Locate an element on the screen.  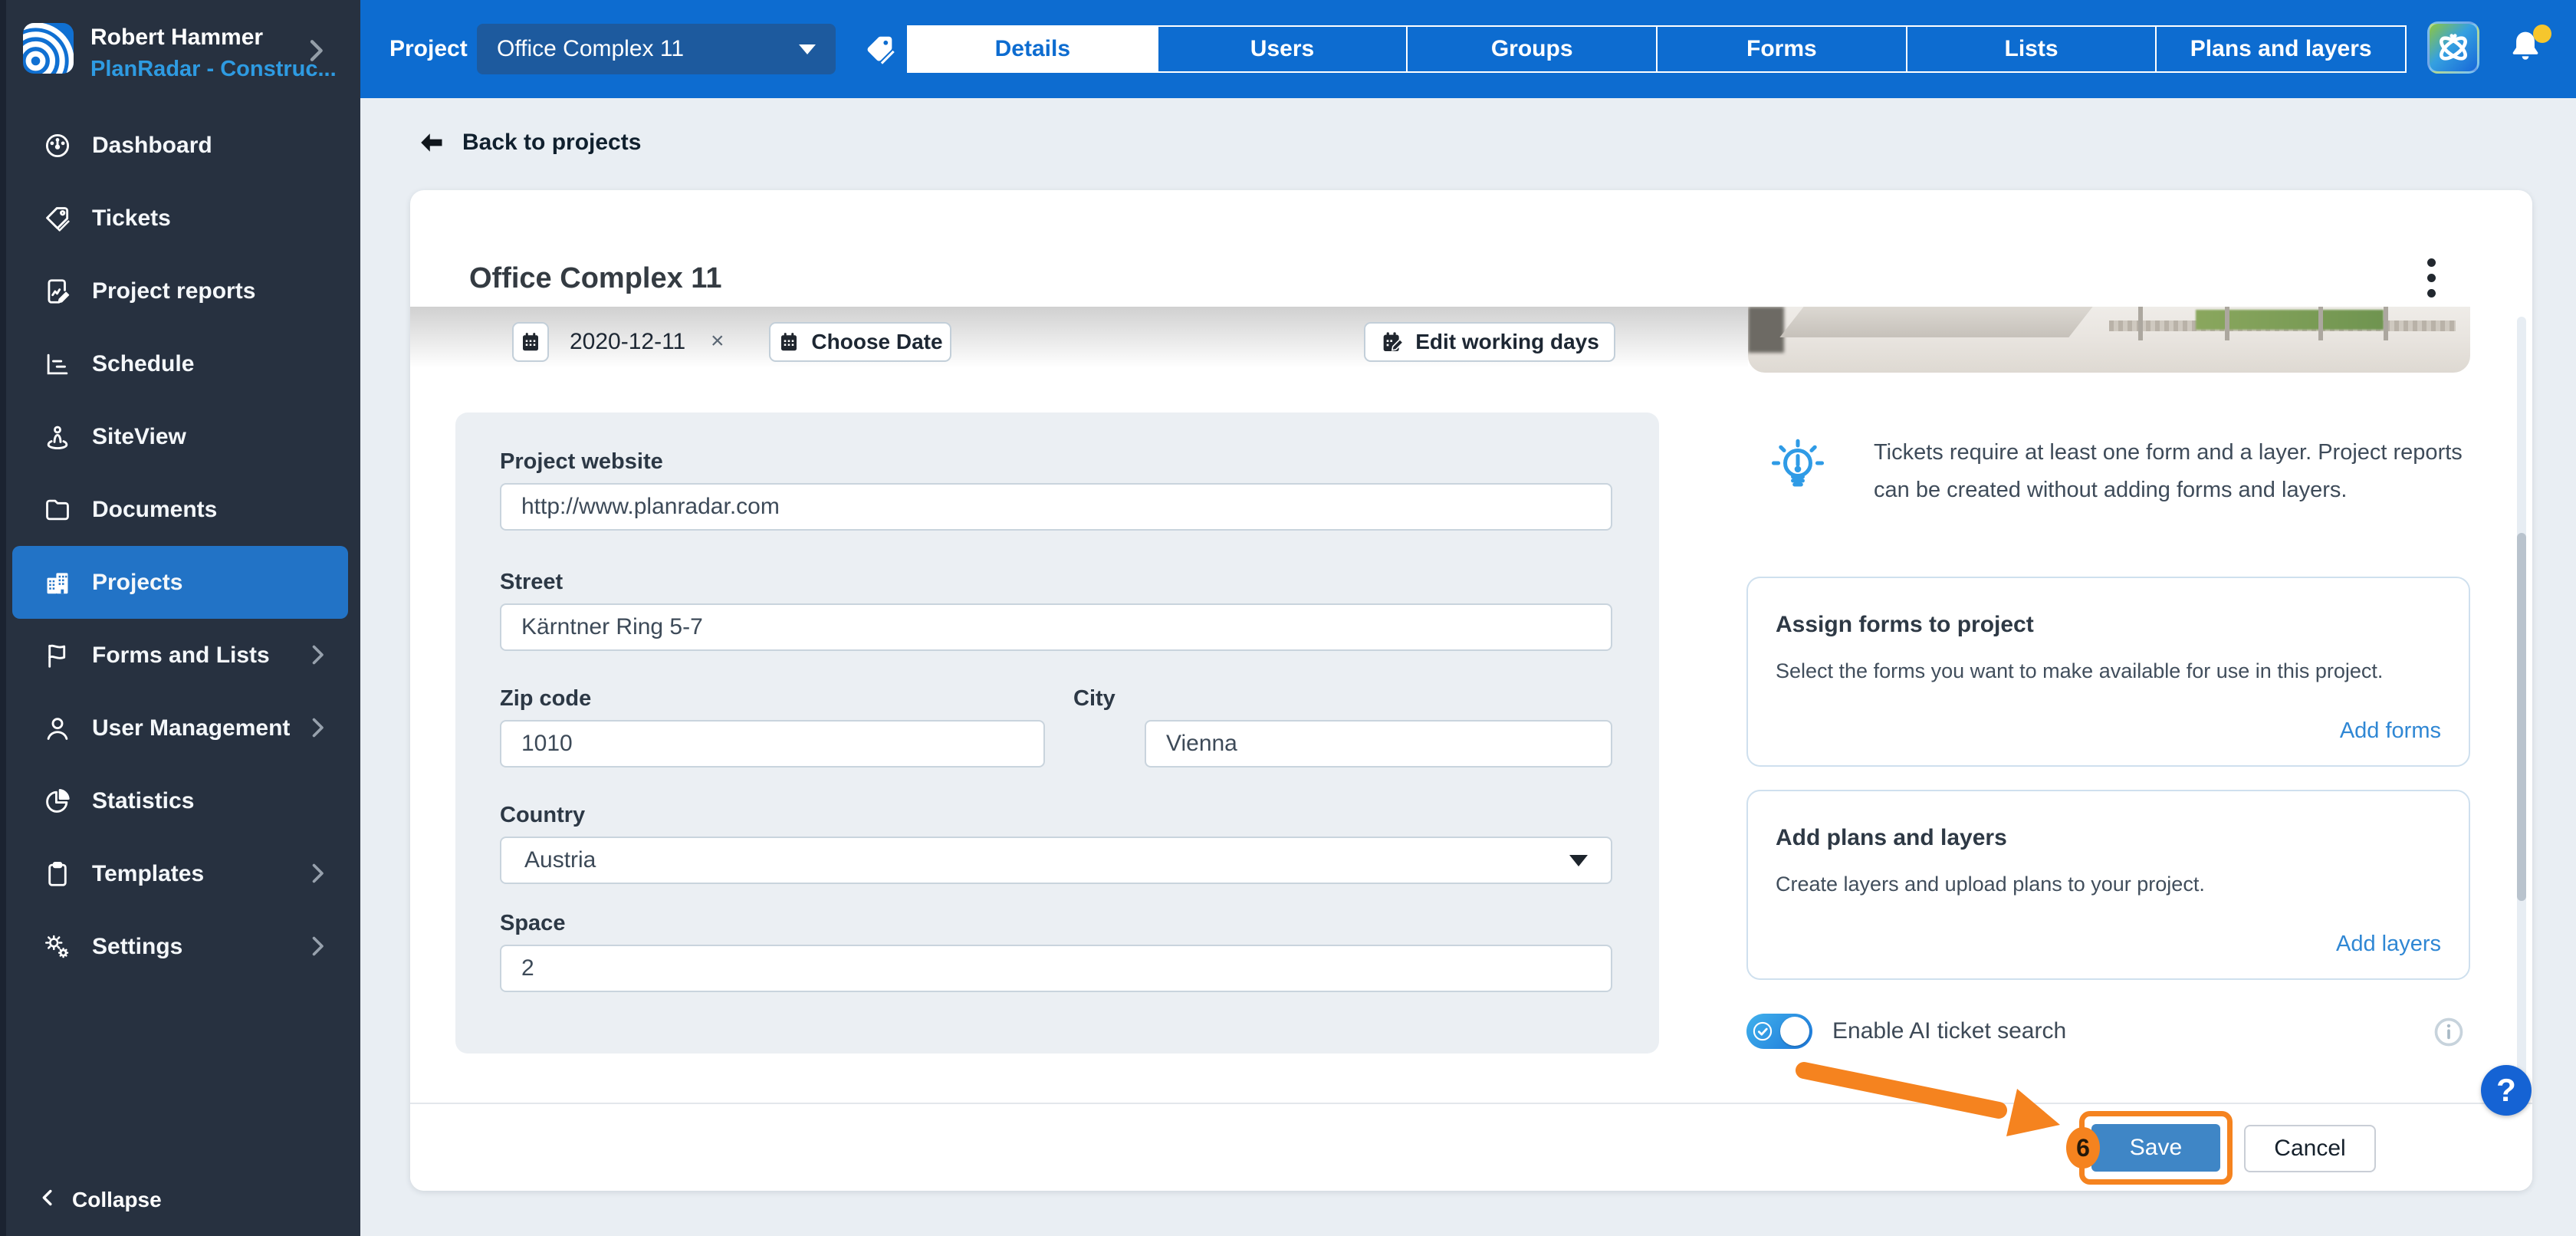
calendar-edit-icon is located at coordinates (1394, 341).